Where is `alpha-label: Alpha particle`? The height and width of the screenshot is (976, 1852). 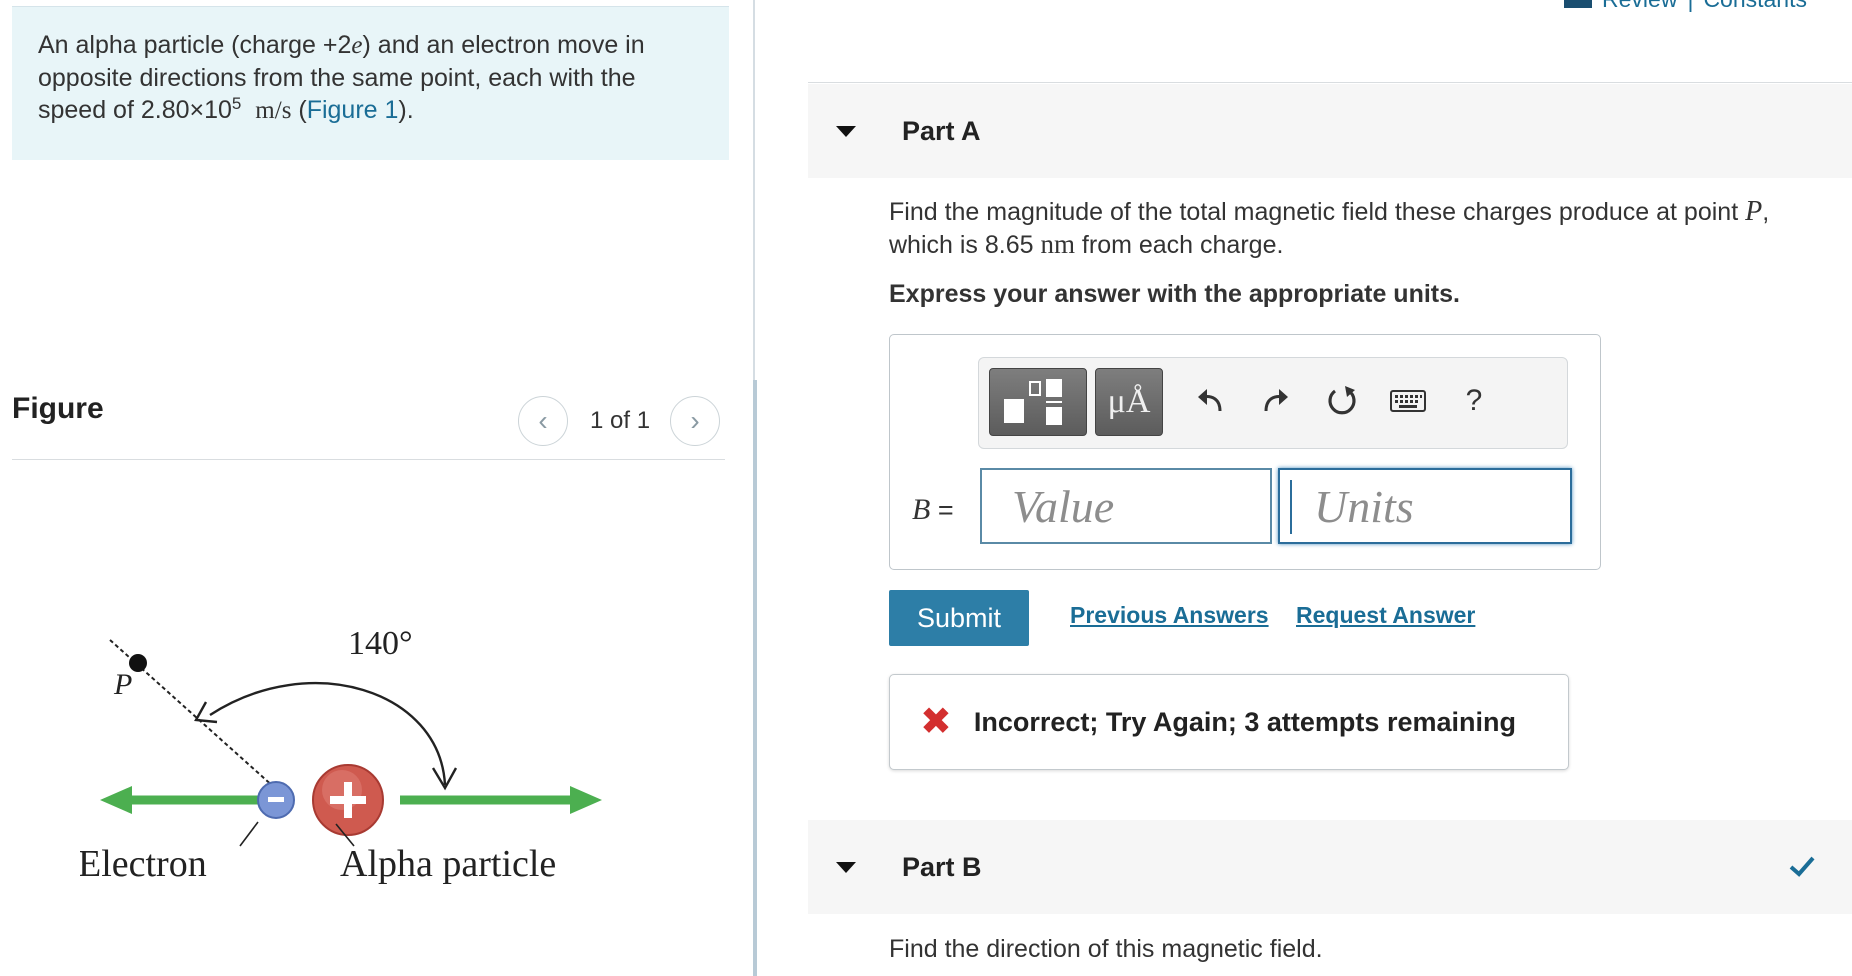 alpha-label: Alpha particle is located at coordinates (448, 864).